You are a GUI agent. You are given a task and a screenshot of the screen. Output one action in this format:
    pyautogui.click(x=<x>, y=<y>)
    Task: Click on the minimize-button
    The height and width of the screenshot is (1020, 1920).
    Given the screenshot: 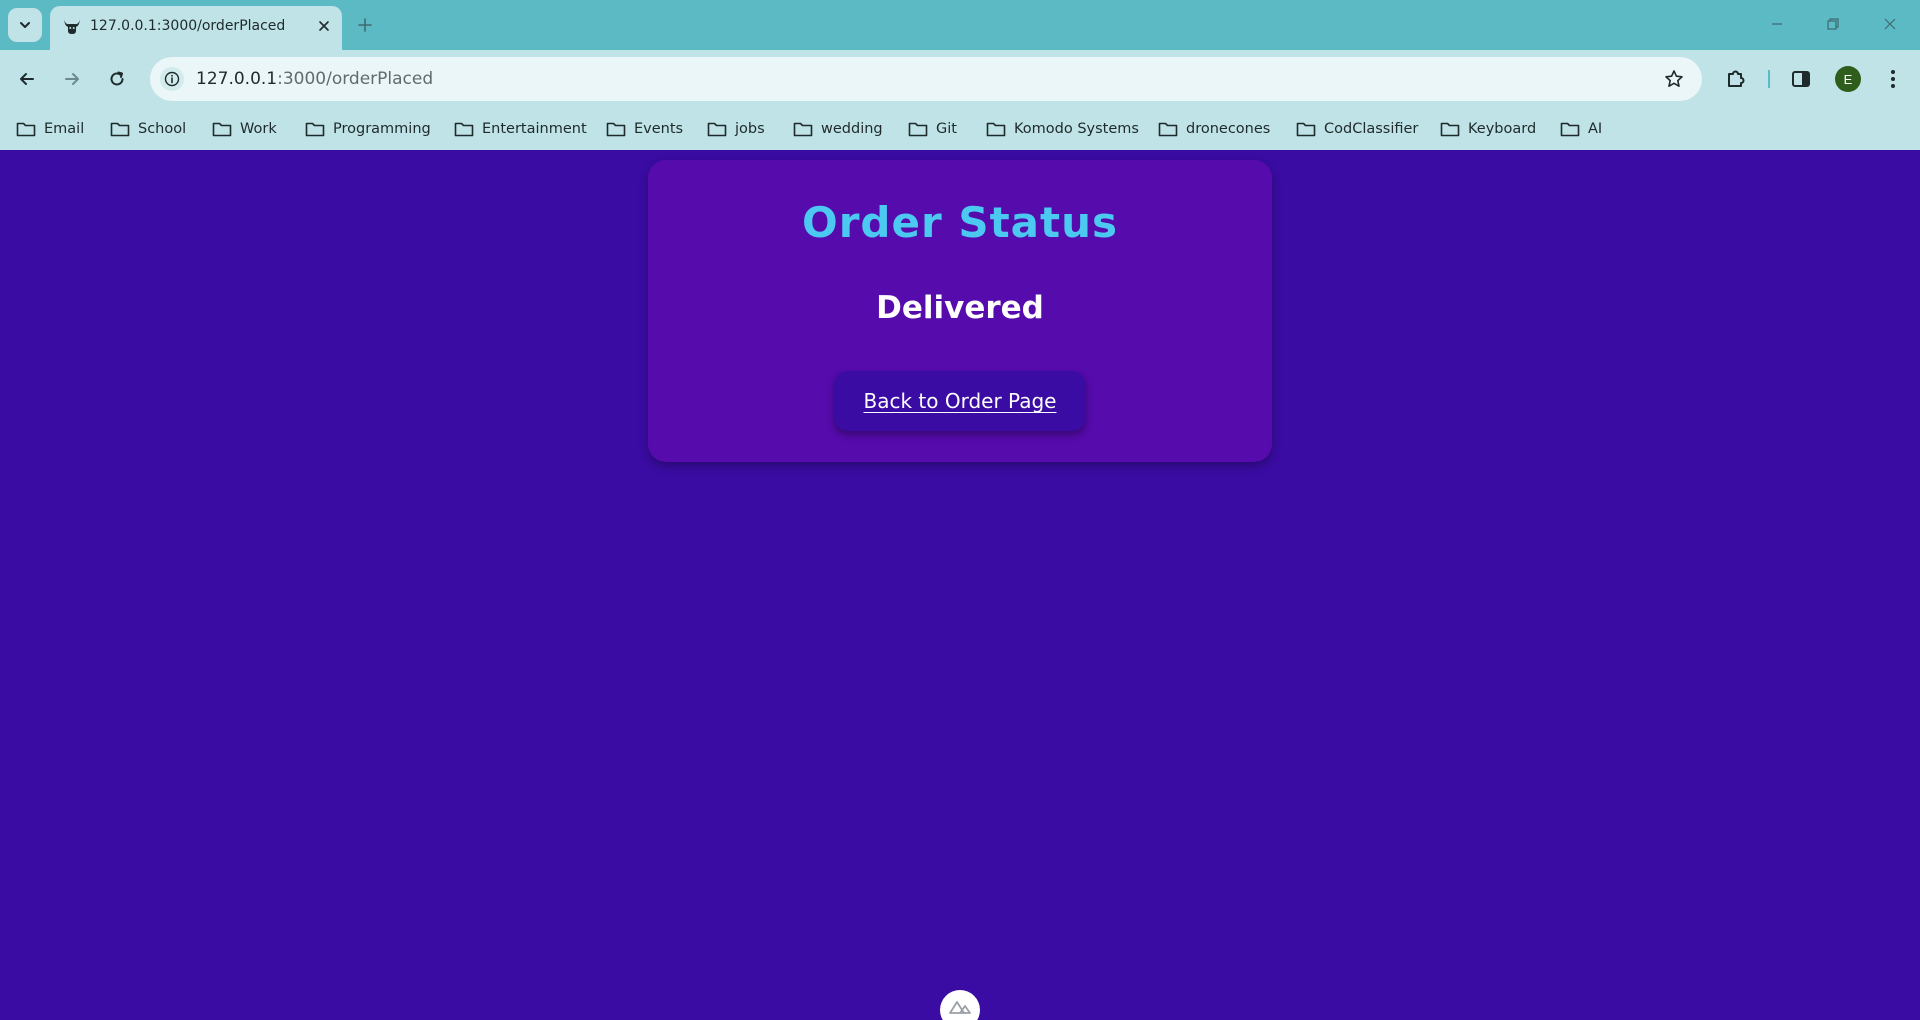 What is the action you would take?
    pyautogui.click(x=1777, y=24)
    